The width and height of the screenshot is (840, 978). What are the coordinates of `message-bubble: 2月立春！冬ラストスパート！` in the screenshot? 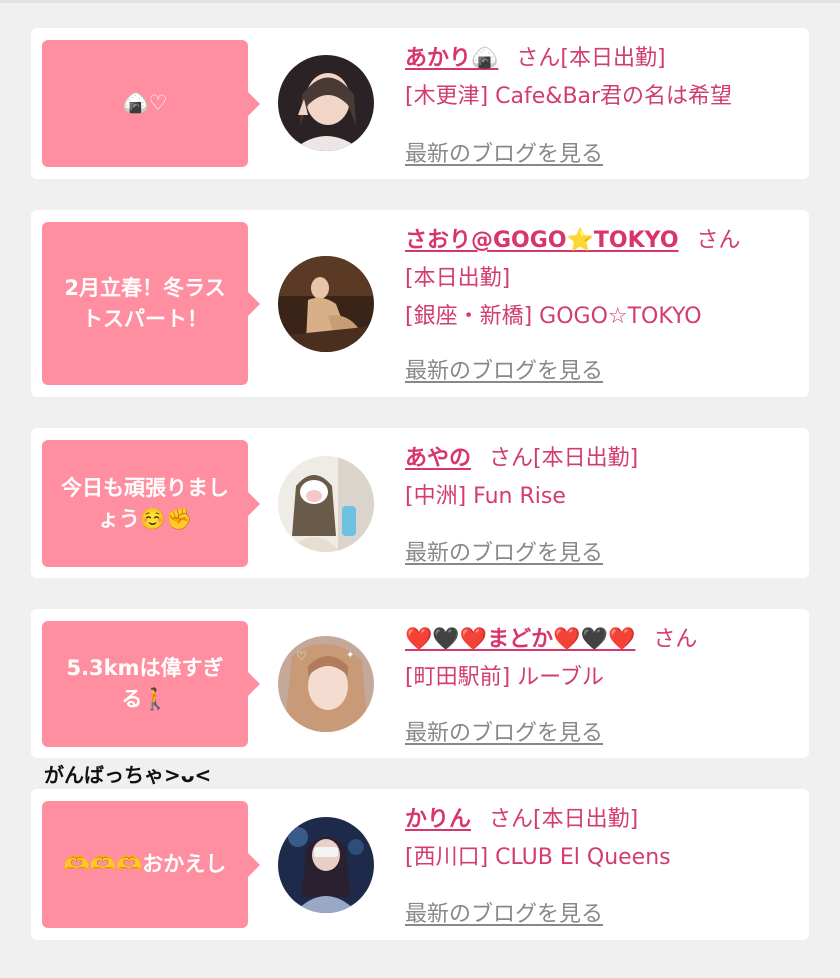 It's located at (151, 303).